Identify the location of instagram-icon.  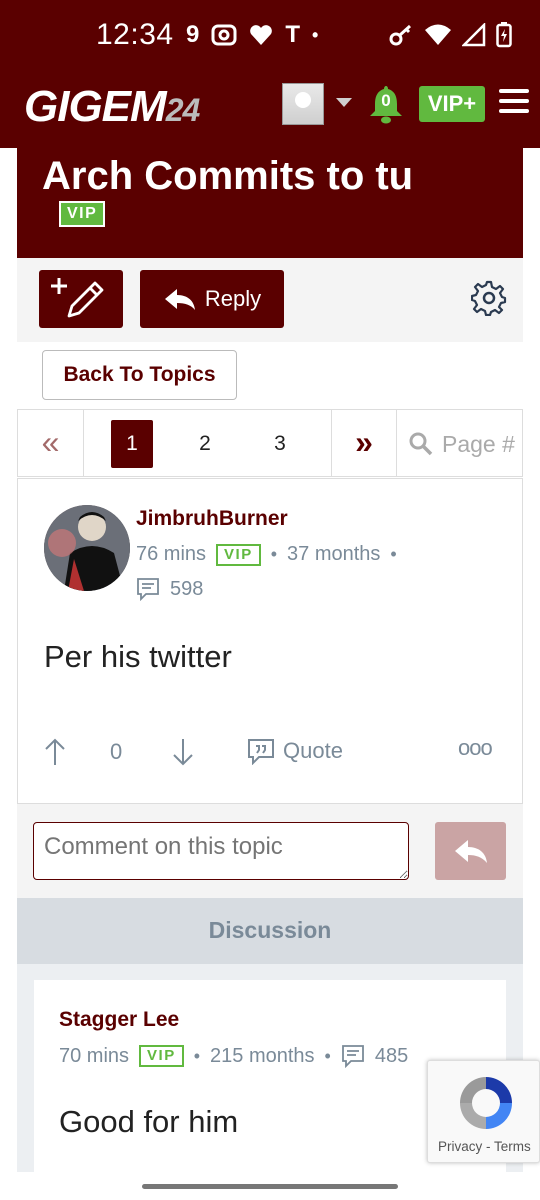
(224, 35).